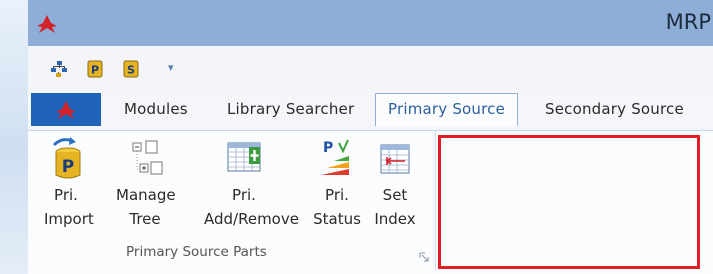 Image resolution: width=713 pixels, height=274 pixels. What do you see at coordinates (171, 67) in the screenshot?
I see `customize-toolbar-dropdown: ▾` at bounding box center [171, 67].